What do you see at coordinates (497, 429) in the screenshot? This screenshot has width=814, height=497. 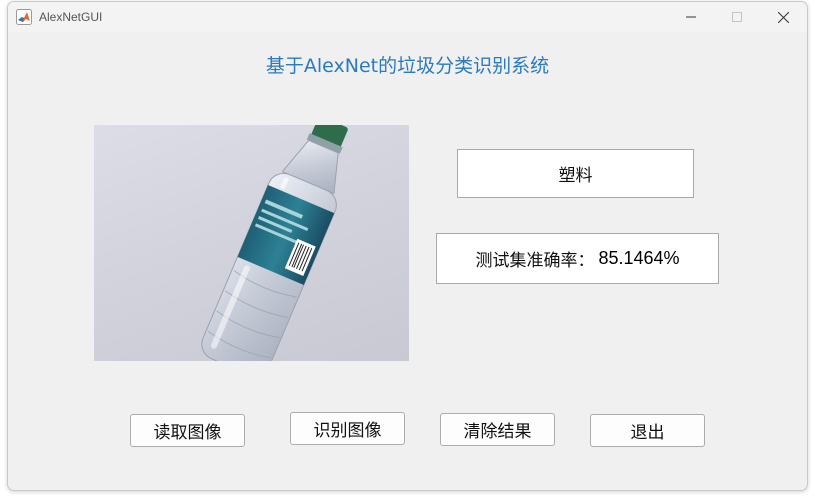 I see `clear-results-button: 清除结果` at bounding box center [497, 429].